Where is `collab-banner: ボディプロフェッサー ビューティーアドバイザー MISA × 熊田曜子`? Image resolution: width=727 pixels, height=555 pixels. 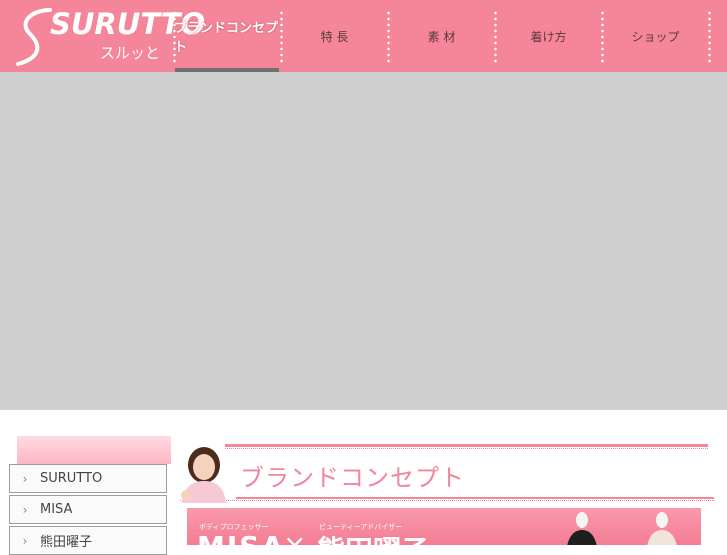
collab-banner: ボディプロフェッサー ビューティーアドバイザー MISA × 熊田曜子 is located at coordinates (444, 526).